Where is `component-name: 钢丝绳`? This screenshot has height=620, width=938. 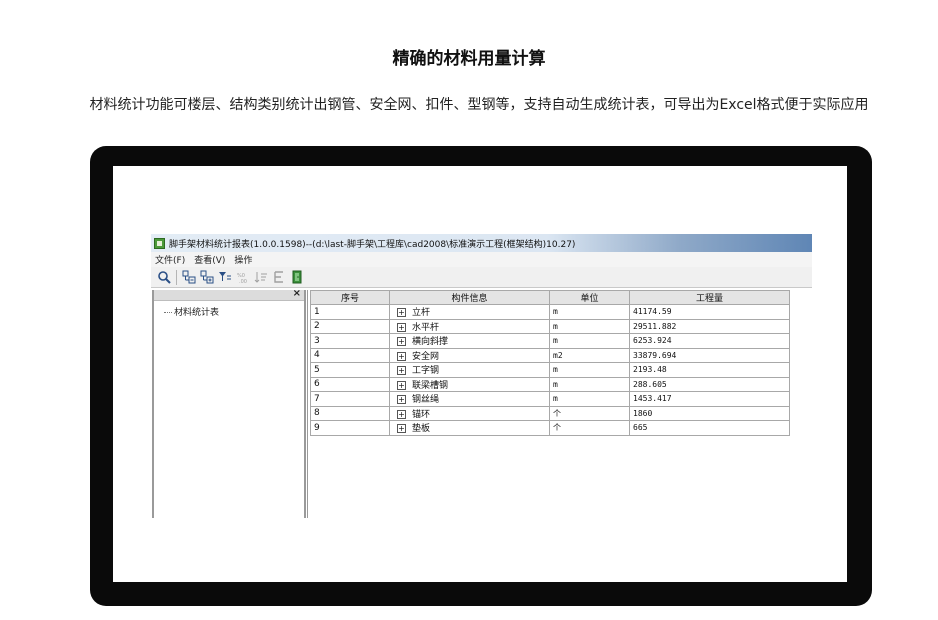
component-name: 钢丝绳 is located at coordinates (426, 400).